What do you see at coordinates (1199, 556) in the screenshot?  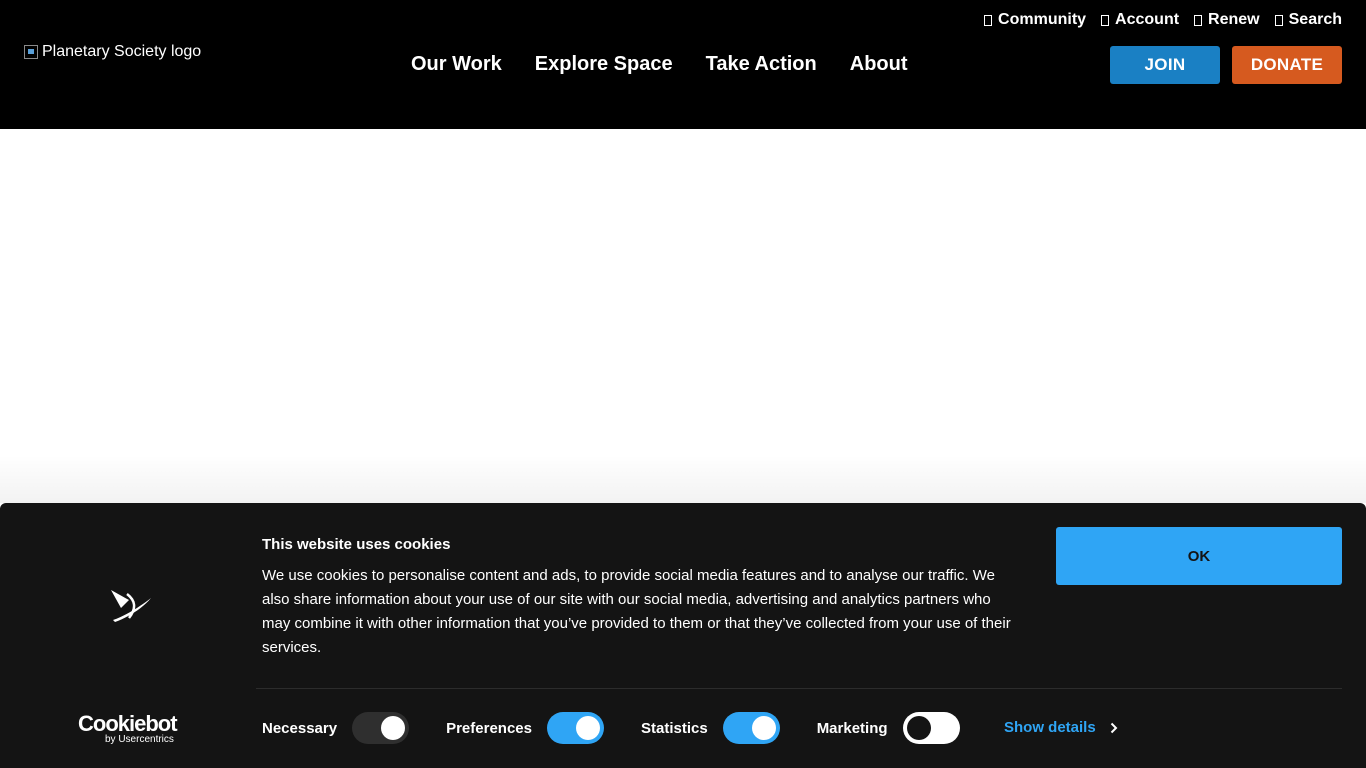 I see `ok-button: OK` at bounding box center [1199, 556].